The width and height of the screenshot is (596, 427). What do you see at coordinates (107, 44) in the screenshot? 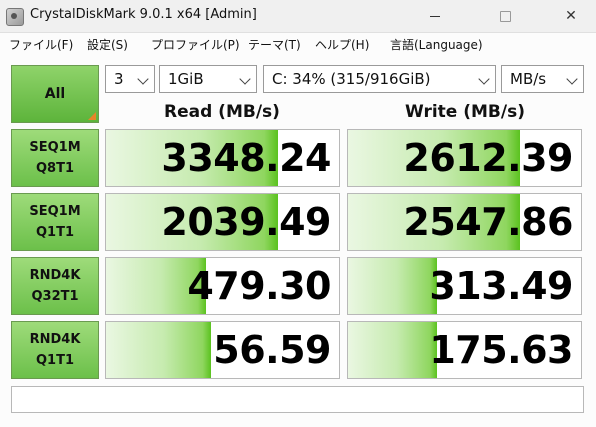
I see `menu-settings: 設定(S)` at bounding box center [107, 44].